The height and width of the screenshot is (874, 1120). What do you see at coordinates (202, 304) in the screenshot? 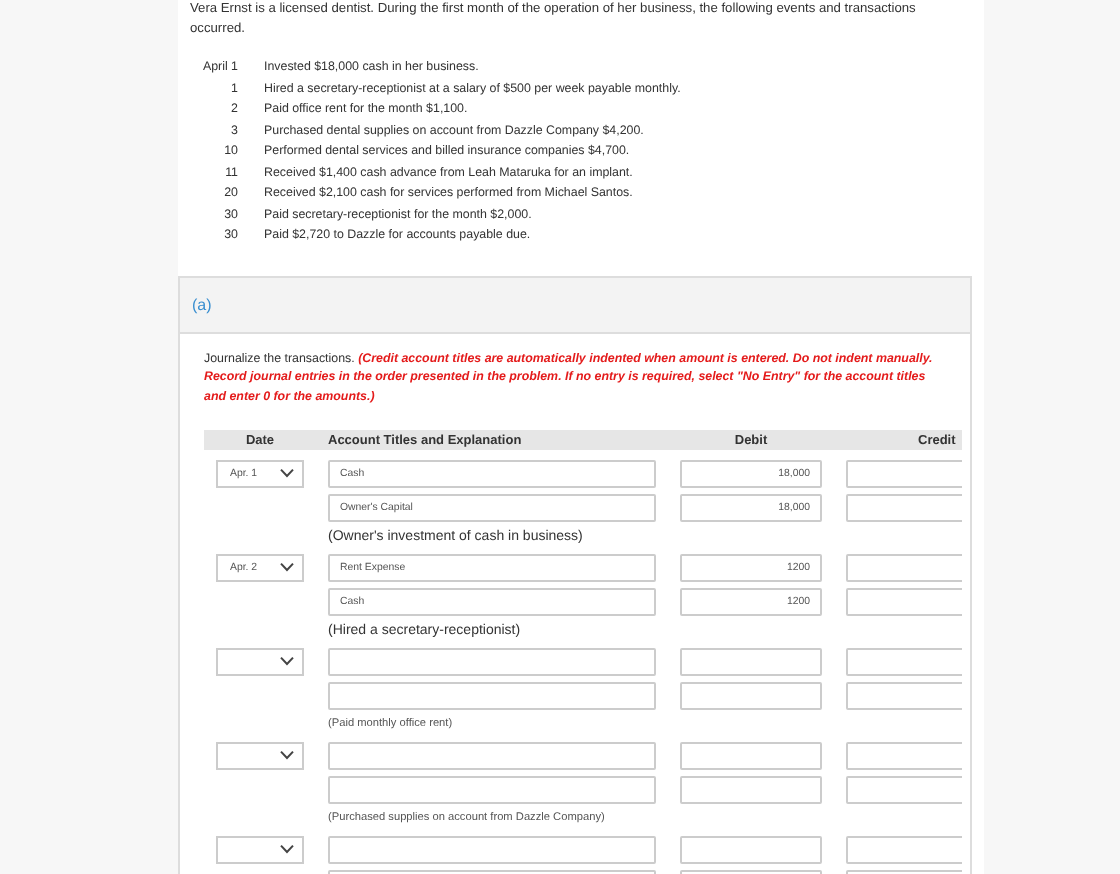
I see `part-label: (a)` at bounding box center [202, 304].